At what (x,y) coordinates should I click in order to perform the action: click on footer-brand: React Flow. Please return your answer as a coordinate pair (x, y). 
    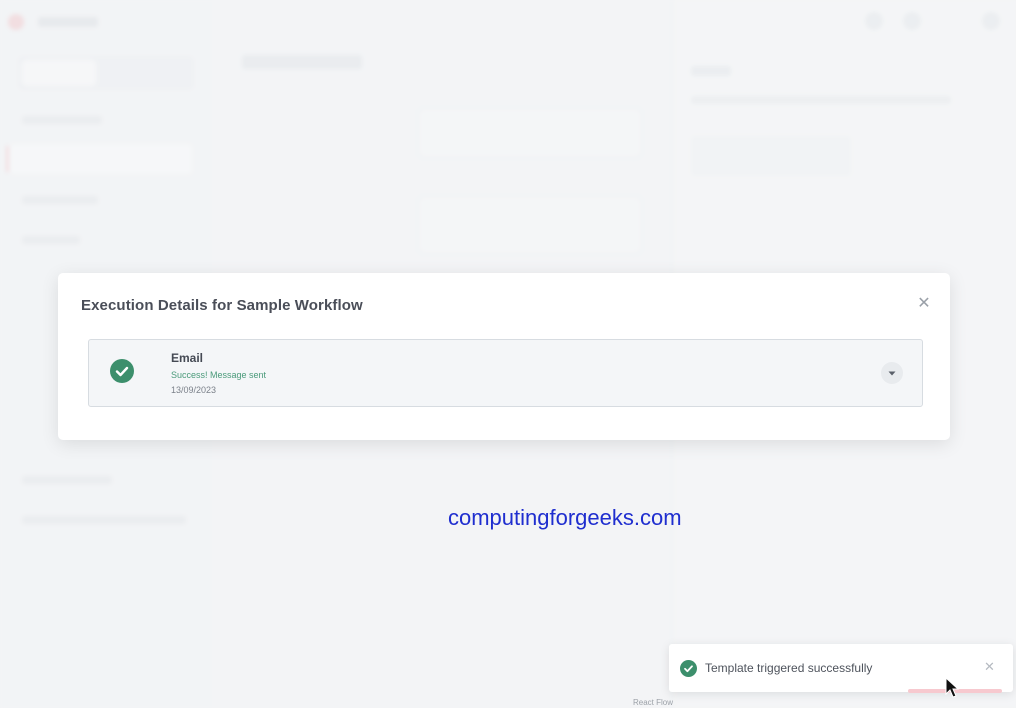
    Looking at the image, I should click on (653, 702).